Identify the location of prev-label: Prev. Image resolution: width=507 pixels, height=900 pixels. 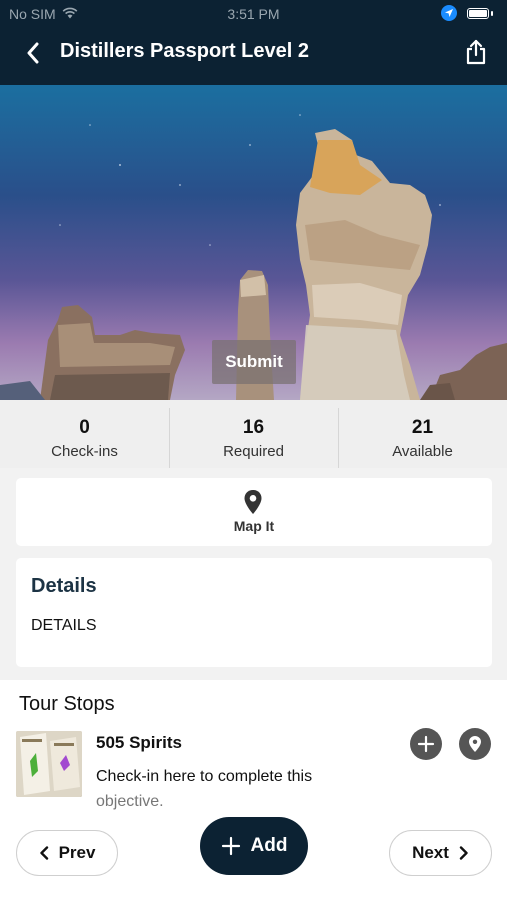
(77, 852).